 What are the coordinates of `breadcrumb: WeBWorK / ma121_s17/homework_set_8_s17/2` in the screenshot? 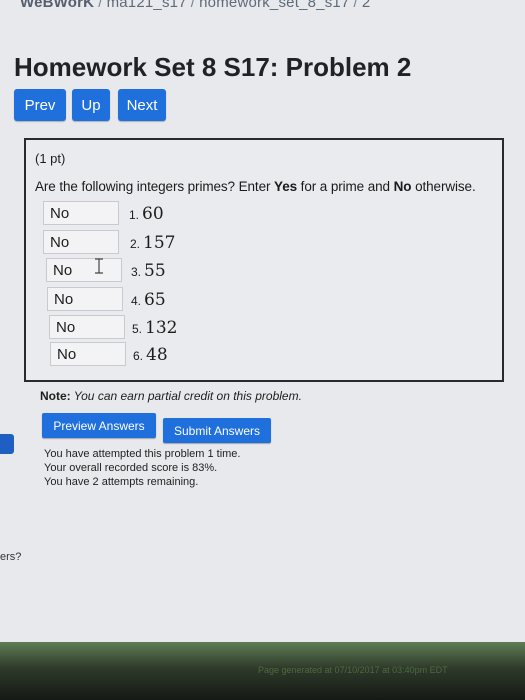 It's located at (270, 5).